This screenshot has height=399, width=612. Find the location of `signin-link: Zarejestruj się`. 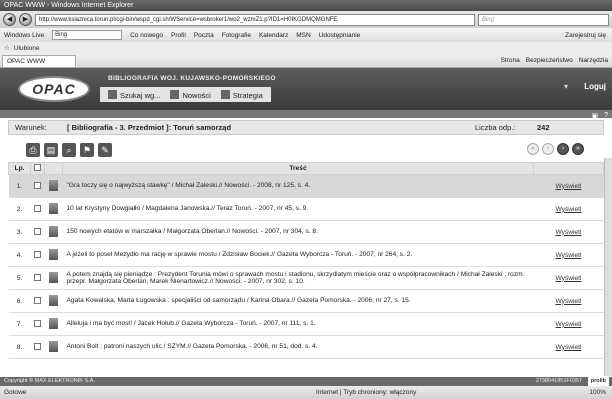

signin-link: Zarejestruj się is located at coordinates (588, 35).